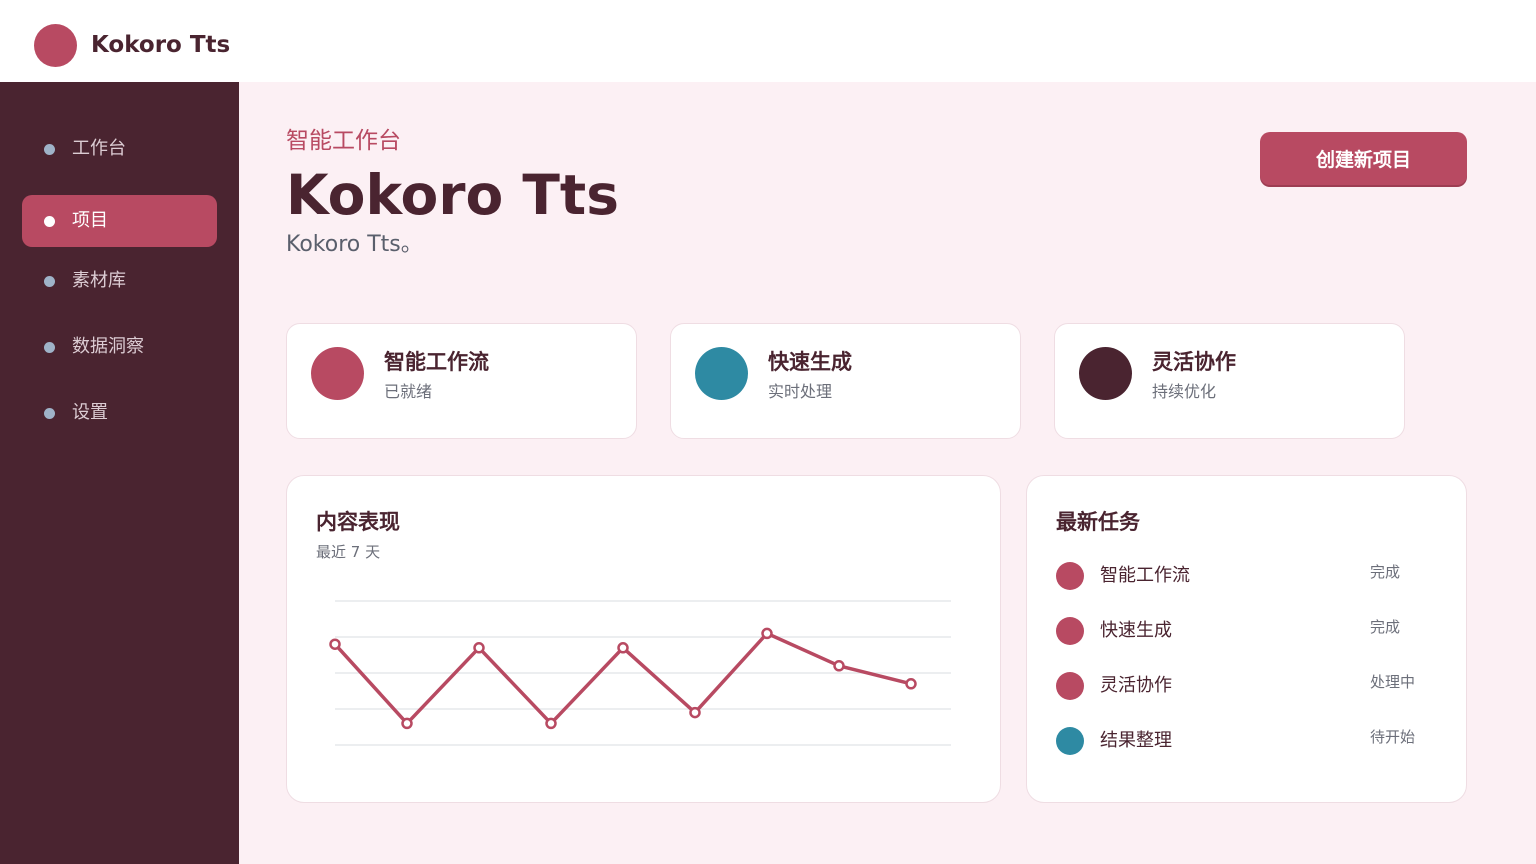  What do you see at coordinates (800, 391) in the screenshot?
I see `feature-status: 实时处理` at bounding box center [800, 391].